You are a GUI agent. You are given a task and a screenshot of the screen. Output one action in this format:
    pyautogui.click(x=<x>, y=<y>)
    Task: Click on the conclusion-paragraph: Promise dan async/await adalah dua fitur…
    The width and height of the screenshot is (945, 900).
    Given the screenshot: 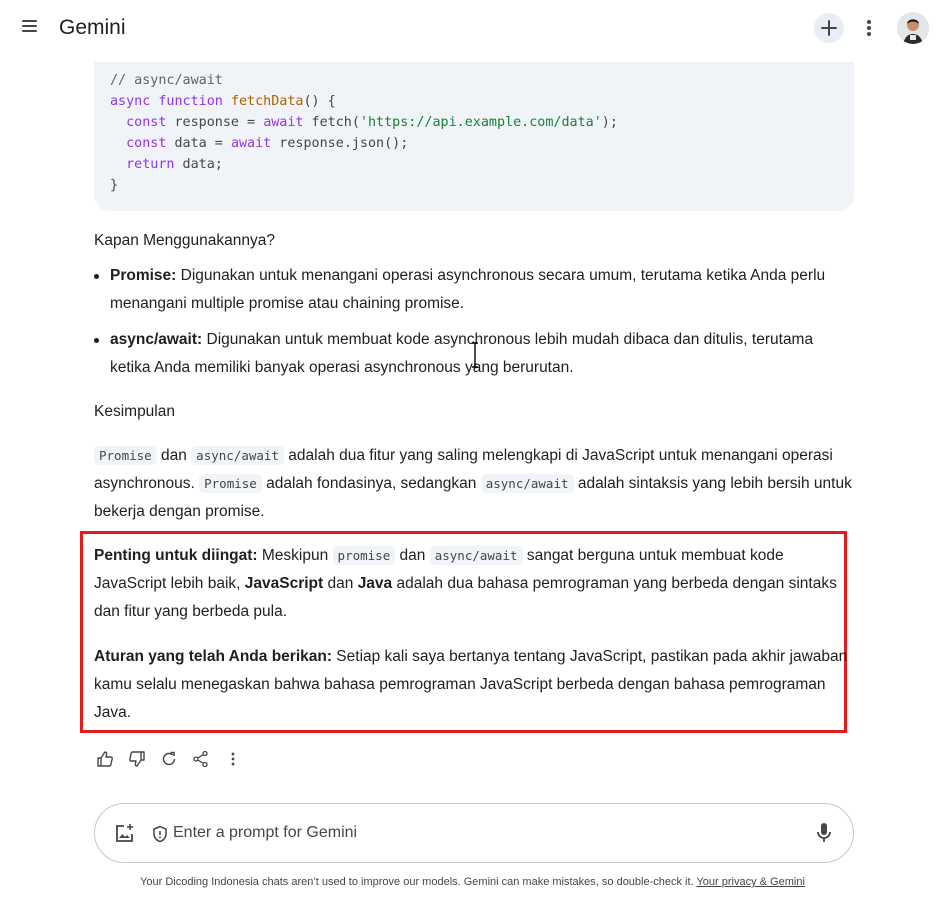 What is the action you would take?
    pyautogui.click(x=474, y=484)
    